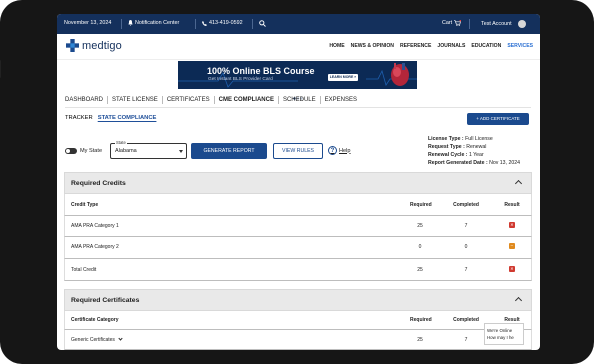 The height and width of the screenshot is (364, 594). Describe the element at coordinates (95, 320) in the screenshot. I see `col-certificate-category: Certificate Category` at that location.